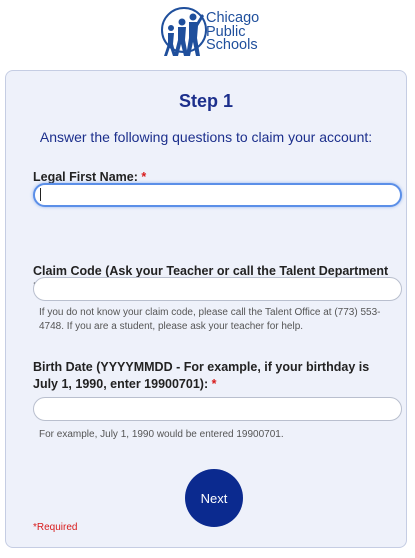  What do you see at coordinates (55, 527) in the screenshot?
I see `required-note: *Required` at bounding box center [55, 527].